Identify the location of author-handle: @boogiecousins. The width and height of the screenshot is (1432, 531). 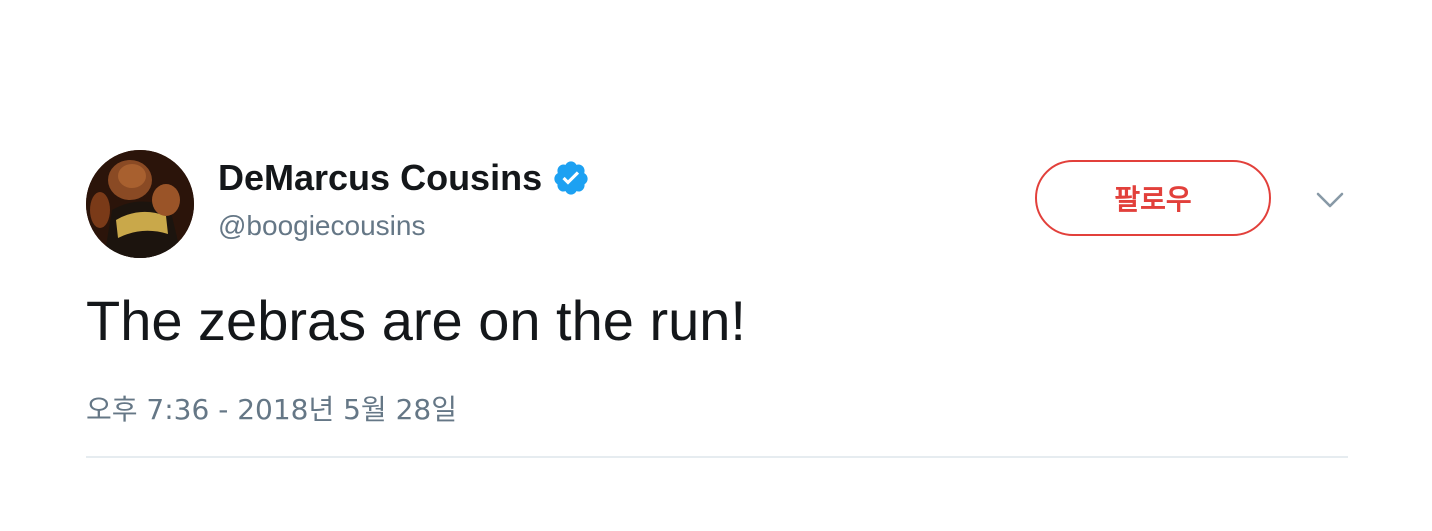
(321, 226).